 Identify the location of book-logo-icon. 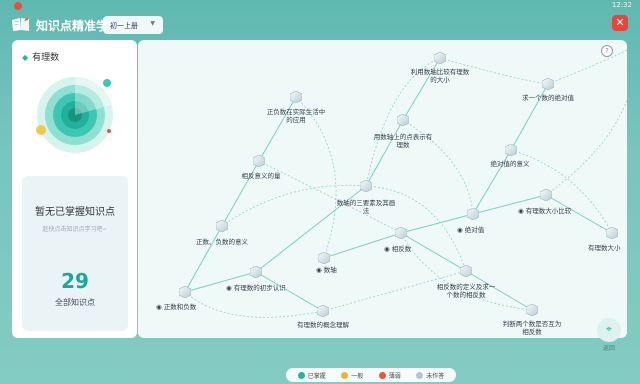
(20, 24).